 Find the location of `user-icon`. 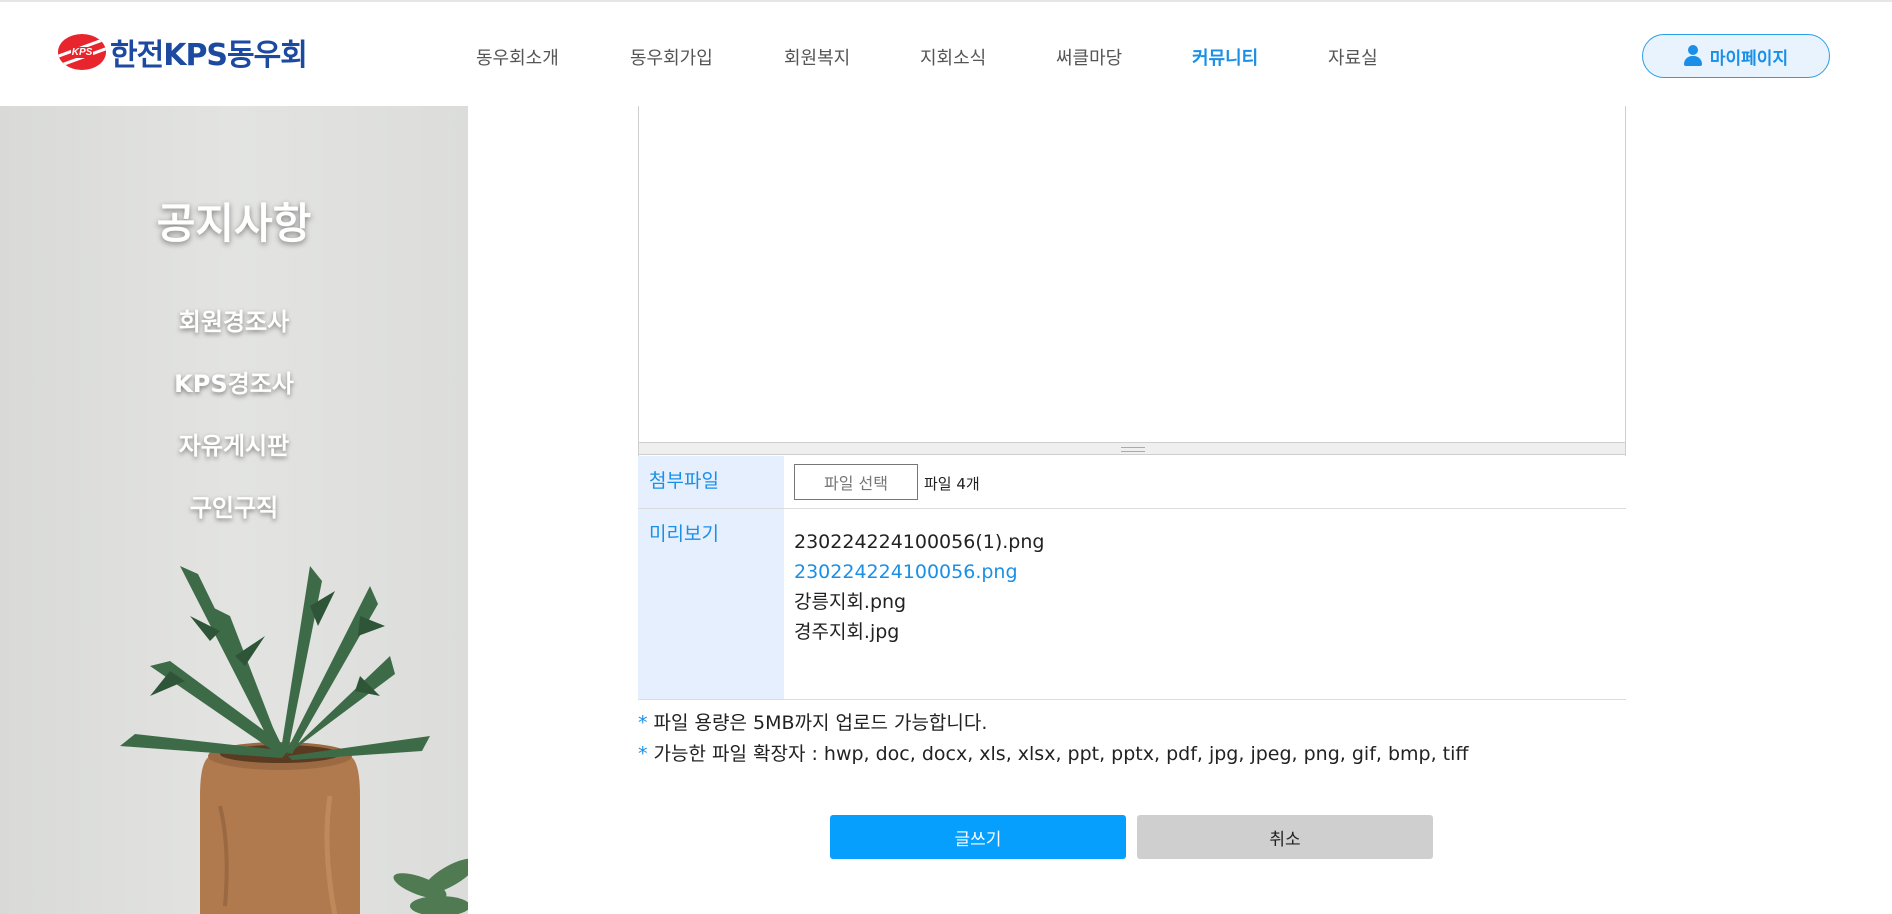

user-icon is located at coordinates (1692, 56).